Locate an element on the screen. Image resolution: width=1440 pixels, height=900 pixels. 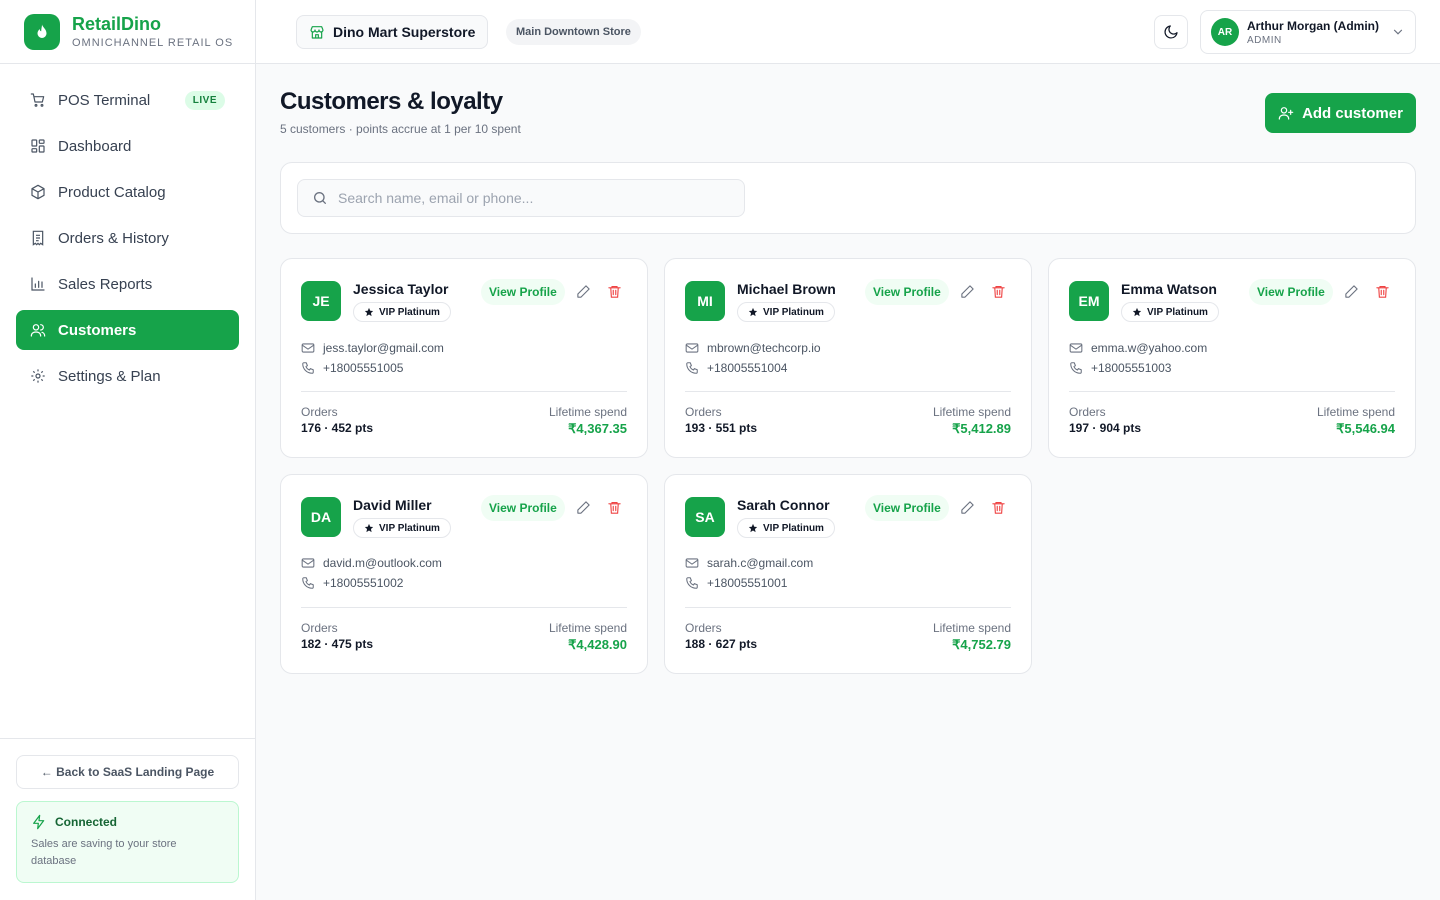
store-selector-button: Dino Mart Superstore is located at coordinates (392, 32).